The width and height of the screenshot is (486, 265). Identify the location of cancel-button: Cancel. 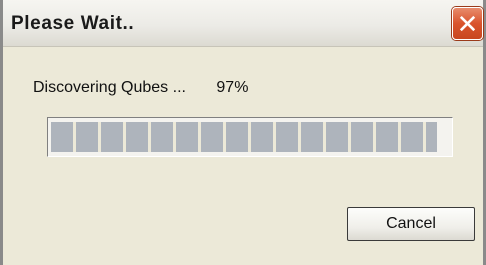
(411, 224).